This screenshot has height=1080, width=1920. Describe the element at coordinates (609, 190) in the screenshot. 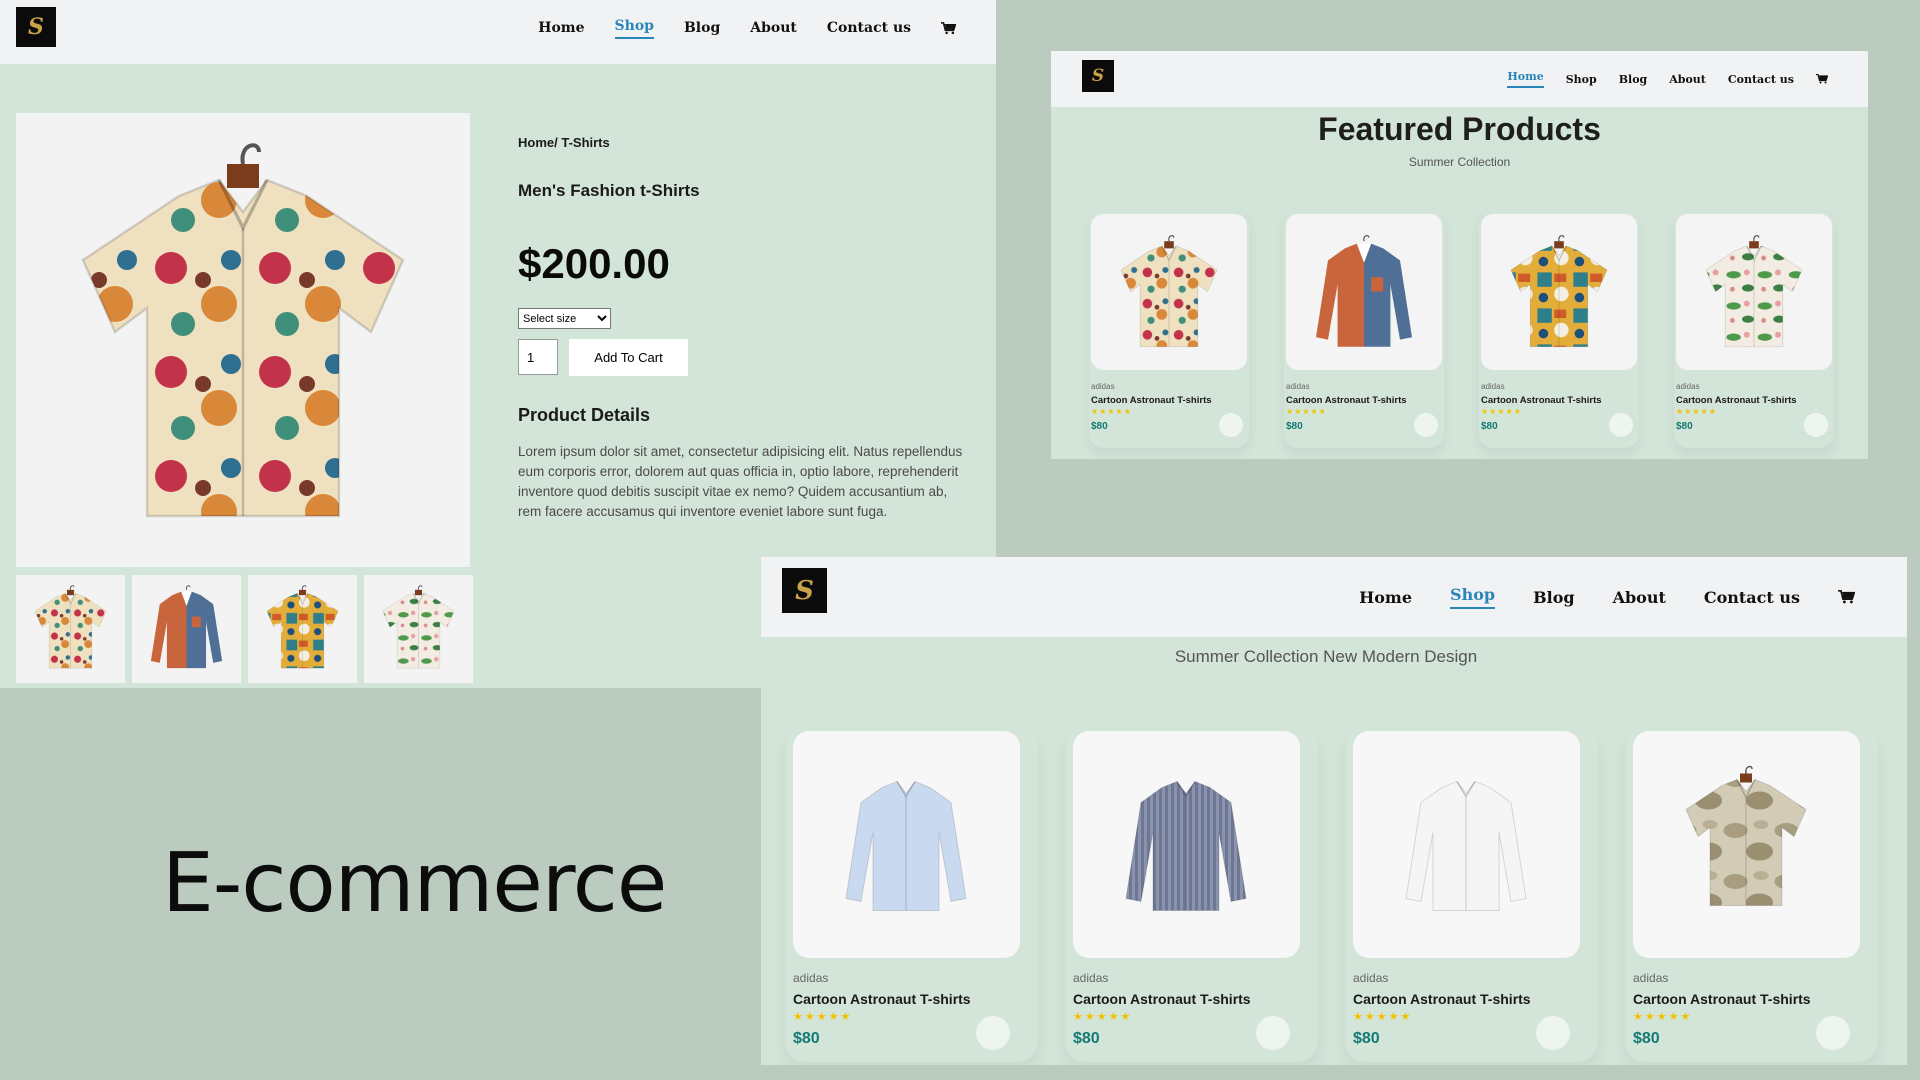

I see `product-title: Men's Fashion t-Shirts` at that location.